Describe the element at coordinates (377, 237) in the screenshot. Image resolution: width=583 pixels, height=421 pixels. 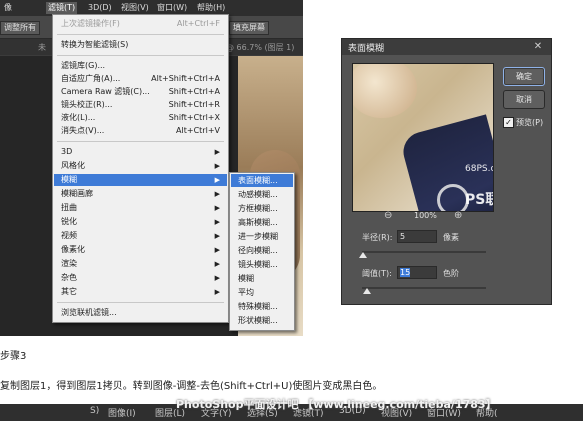
I see `radius-label: 半径(R):` at that location.